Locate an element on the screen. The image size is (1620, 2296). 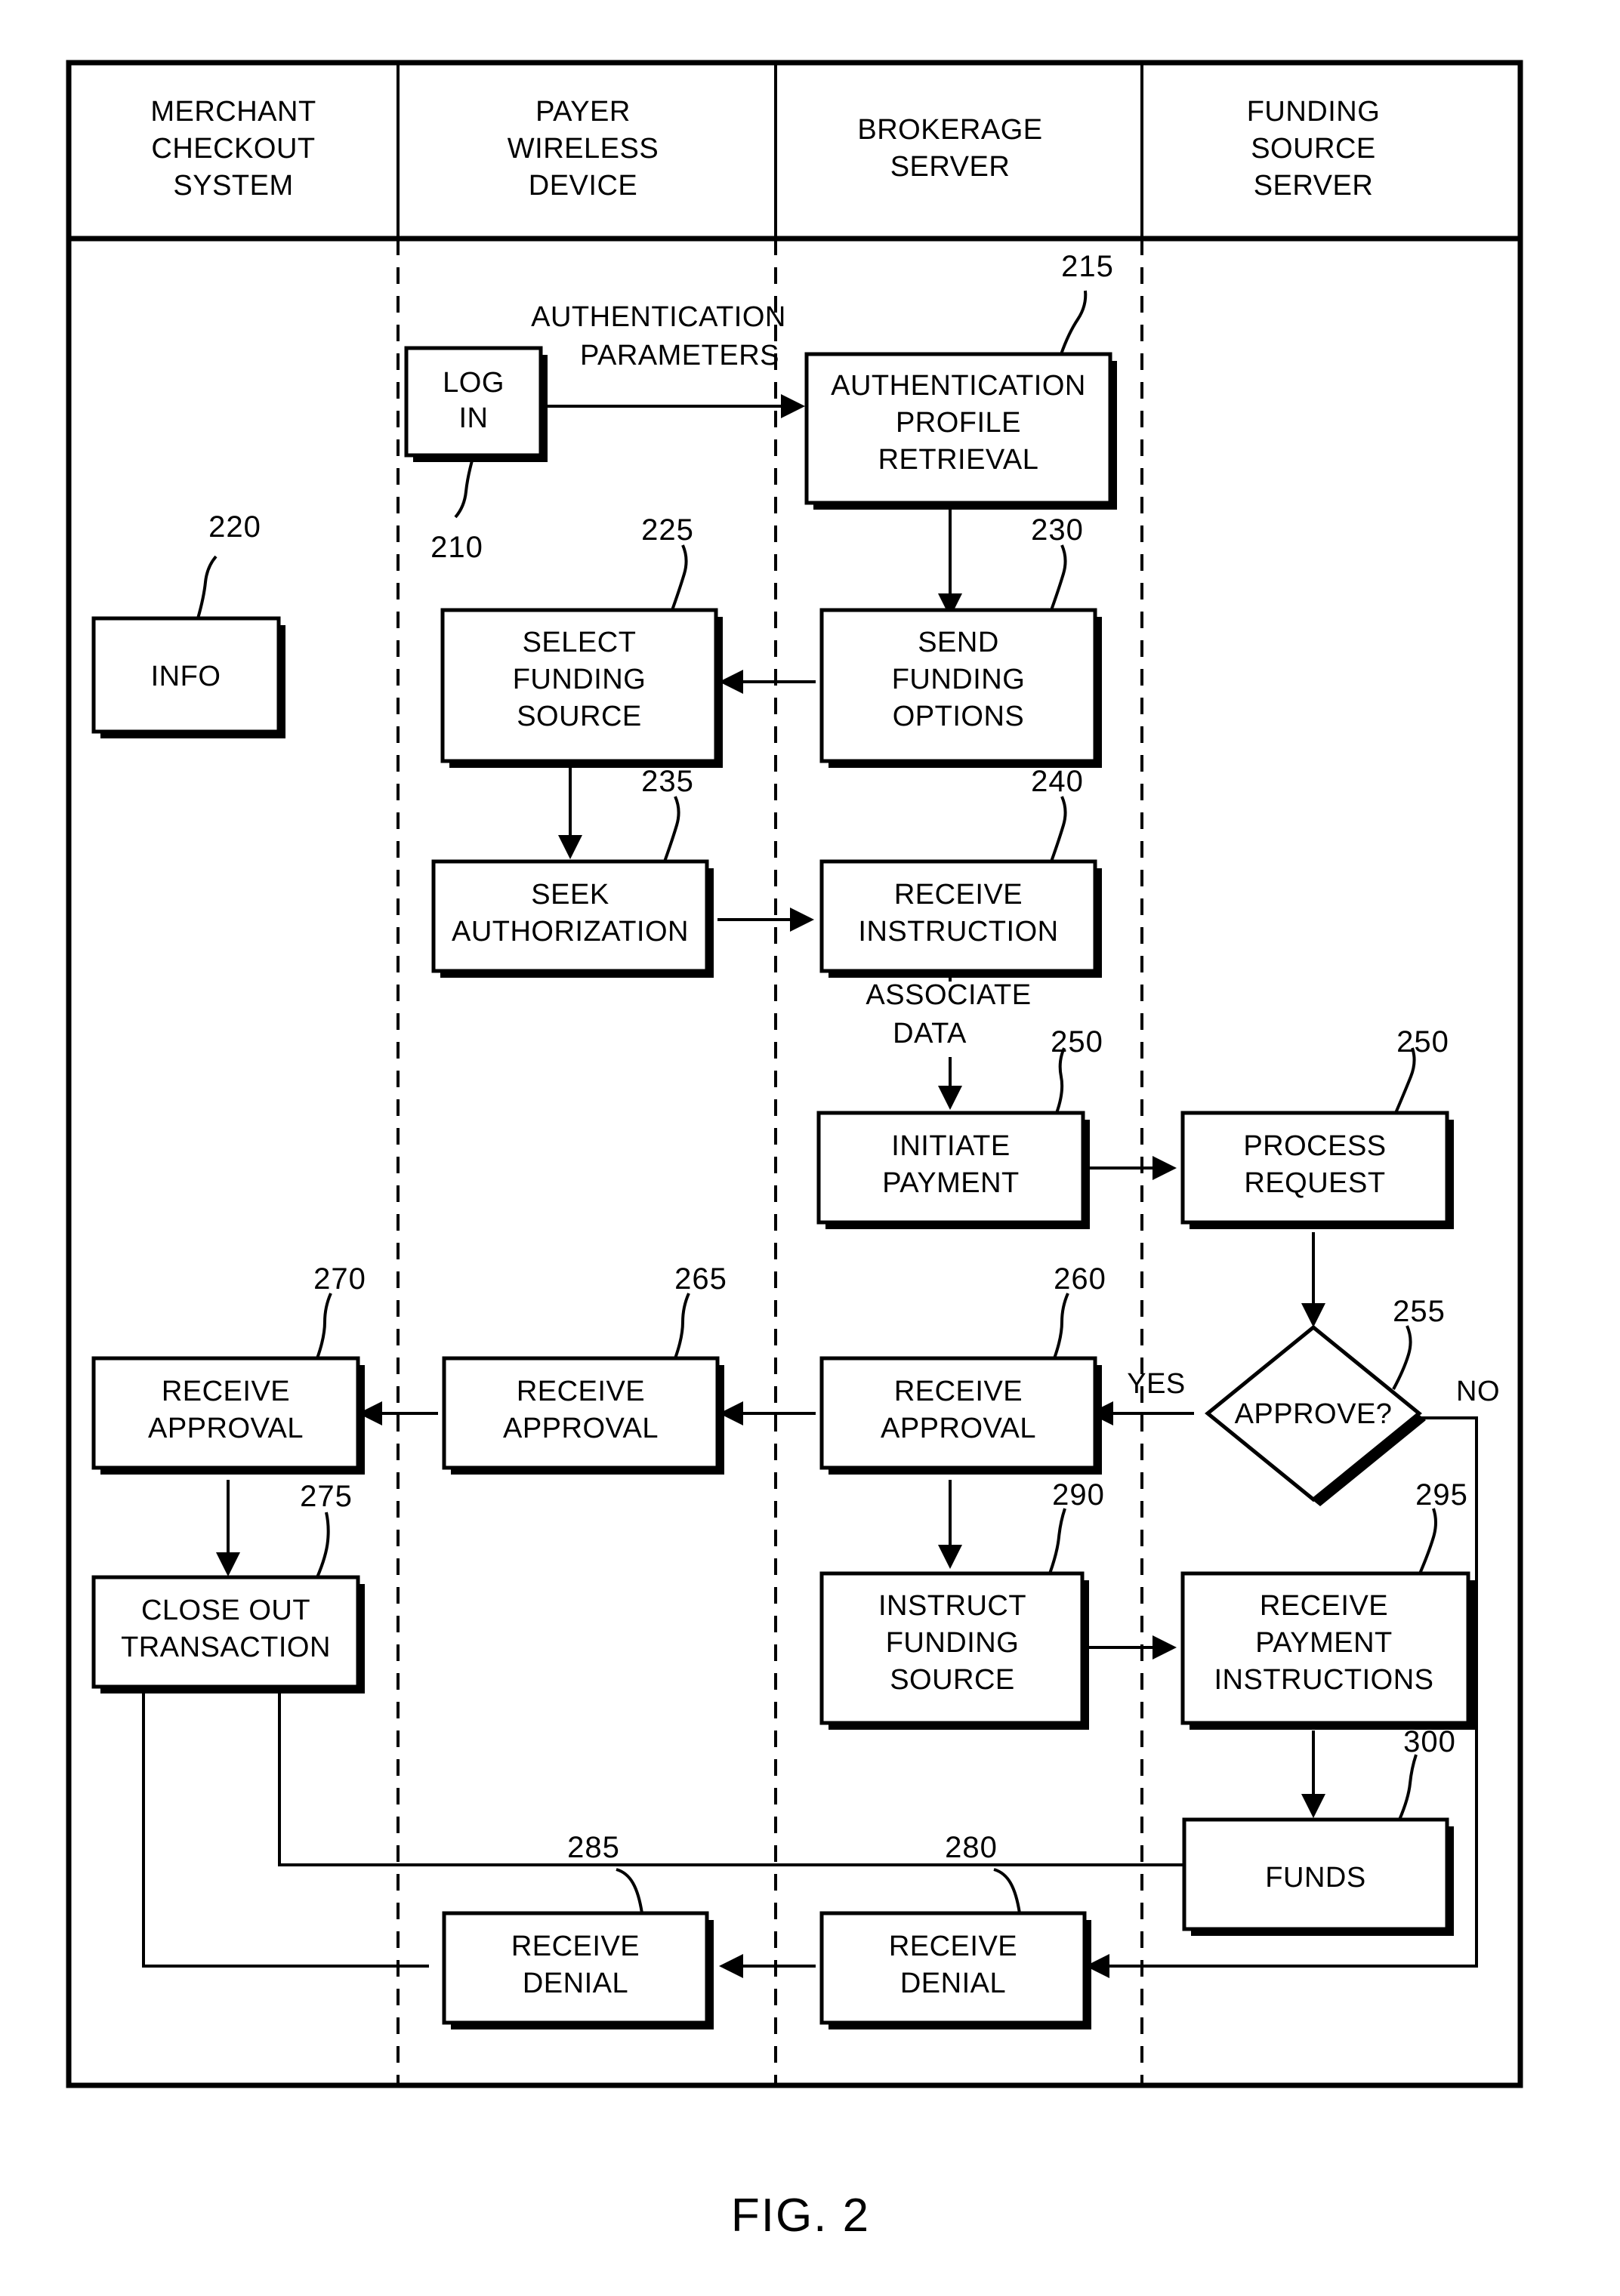
node-label-line: INSTRUCTION is located at coordinates (958, 932).